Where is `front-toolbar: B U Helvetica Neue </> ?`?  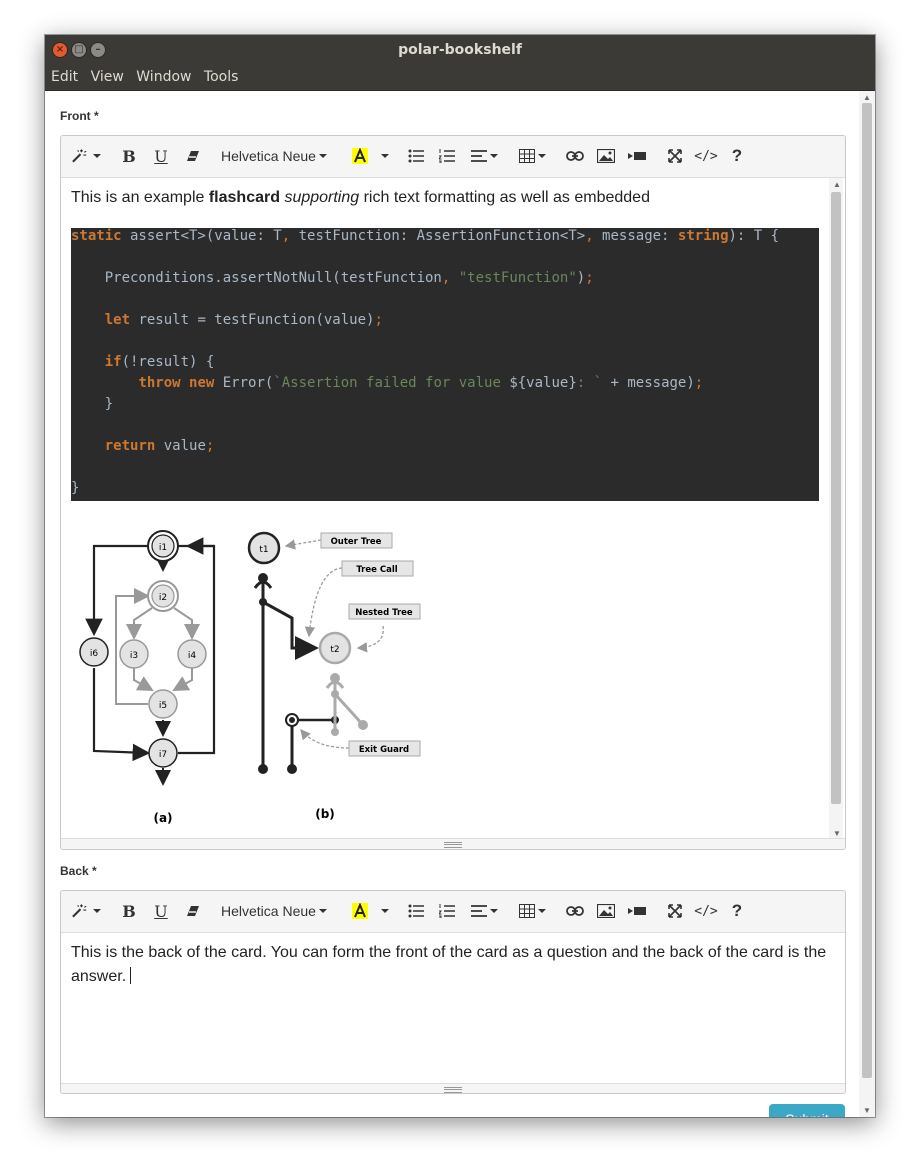 front-toolbar: B U Helvetica Neue </> ? is located at coordinates (453, 157).